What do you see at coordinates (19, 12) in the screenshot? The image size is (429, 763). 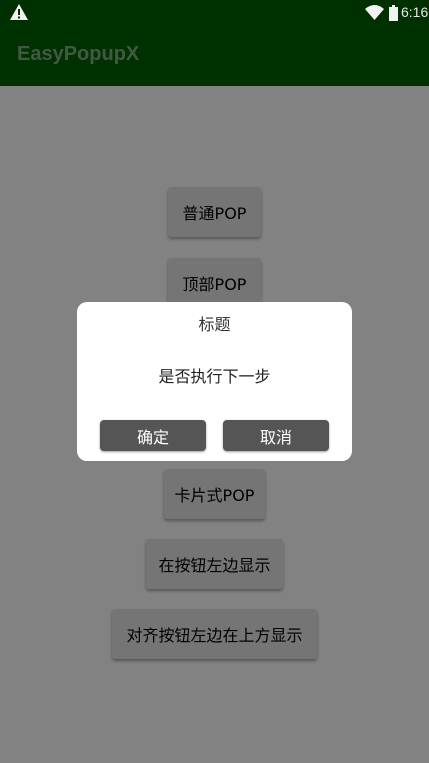 I see `warning-icon` at bounding box center [19, 12].